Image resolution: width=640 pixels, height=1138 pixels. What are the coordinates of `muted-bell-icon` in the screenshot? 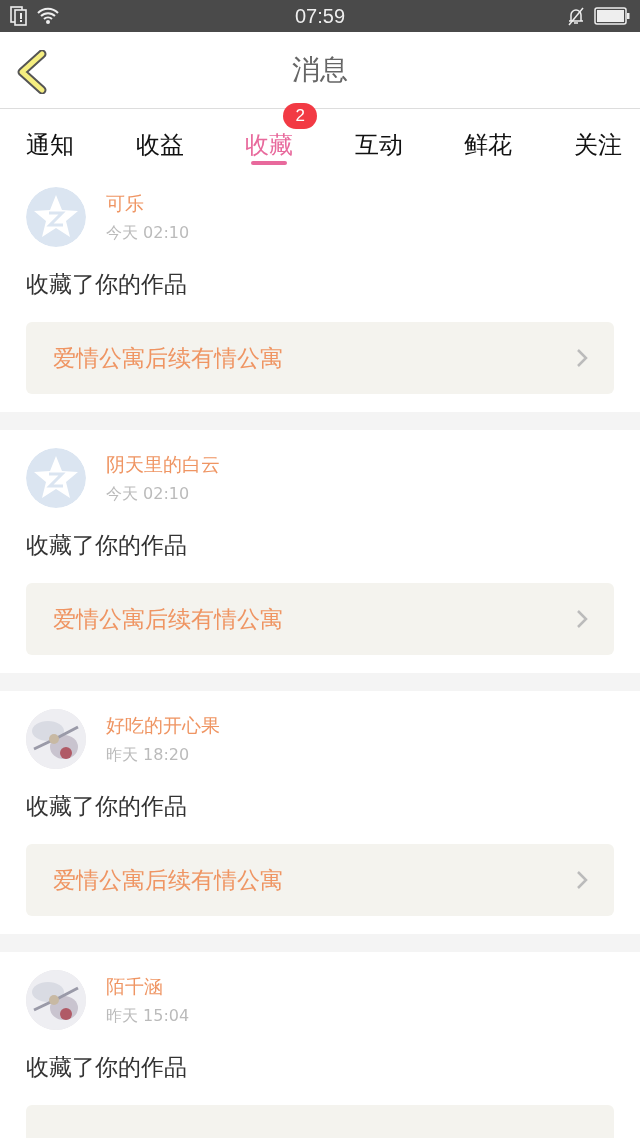 It's located at (576, 16).